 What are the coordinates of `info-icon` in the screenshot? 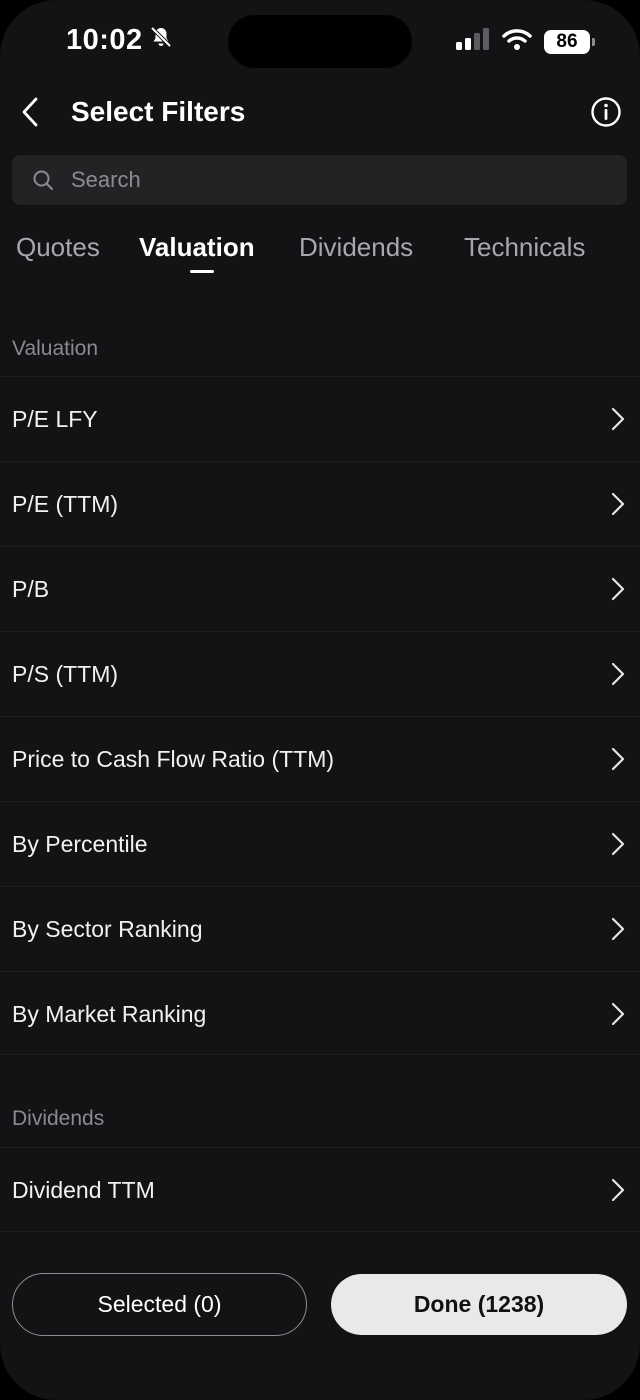 It's located at (606, 112).